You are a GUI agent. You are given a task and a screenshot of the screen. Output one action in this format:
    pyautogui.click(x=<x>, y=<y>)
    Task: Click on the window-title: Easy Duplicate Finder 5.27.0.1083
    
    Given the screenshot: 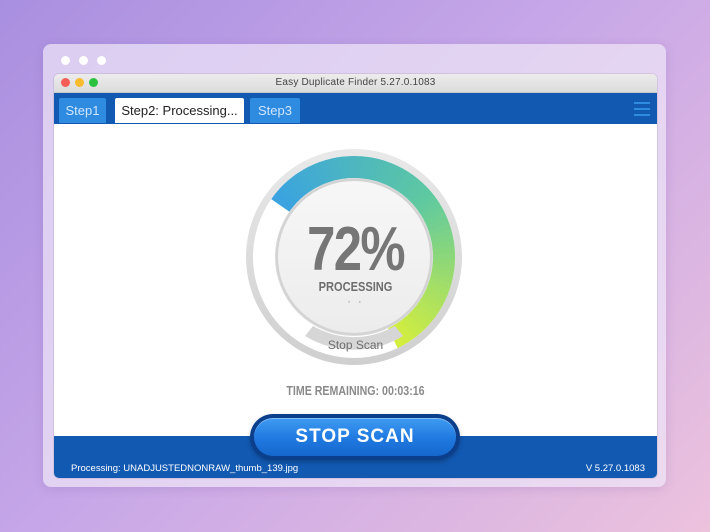 What is the action you would take?
    pyautogui.click(x=355, y=82)
    